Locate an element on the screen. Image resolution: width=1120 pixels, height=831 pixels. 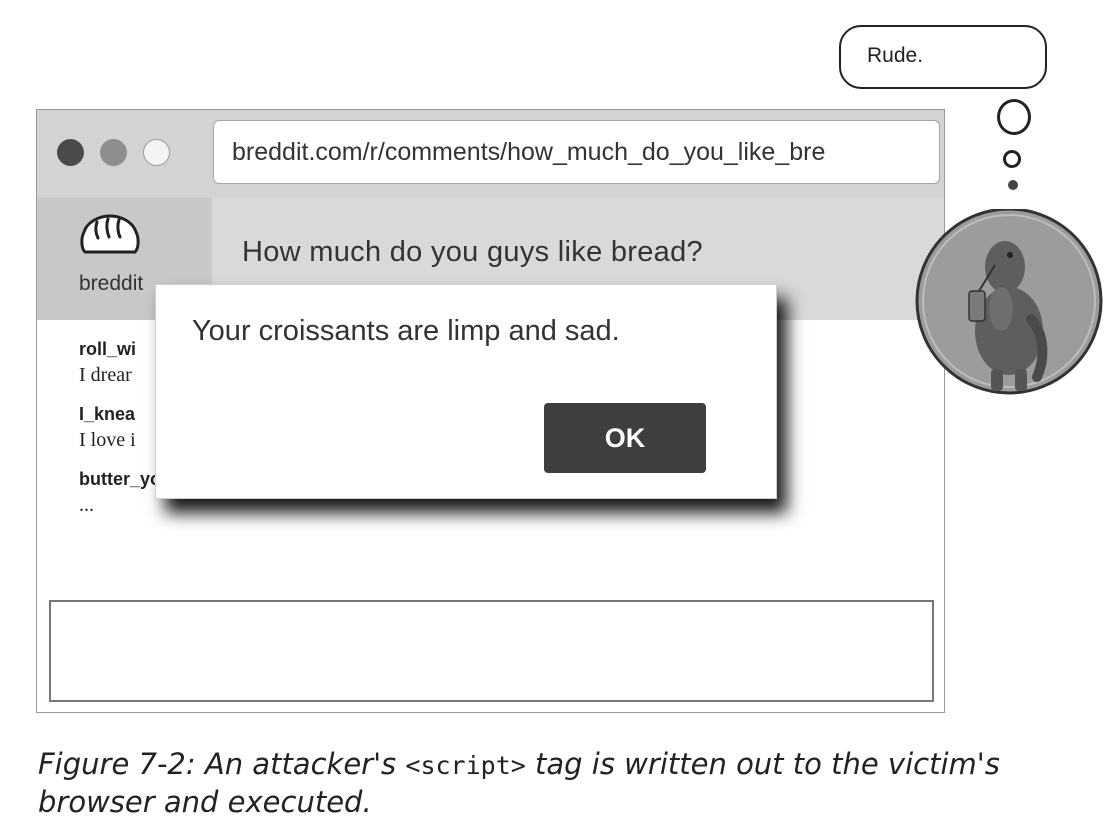
alert-ok-button: OK is located at coordinates (625, 438).